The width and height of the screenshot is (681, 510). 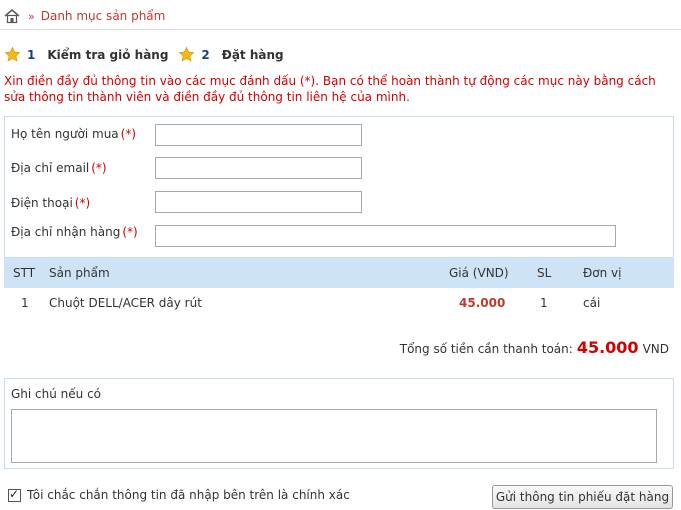 I want to click on row-price: 45.000, so click(x=482, y=303).